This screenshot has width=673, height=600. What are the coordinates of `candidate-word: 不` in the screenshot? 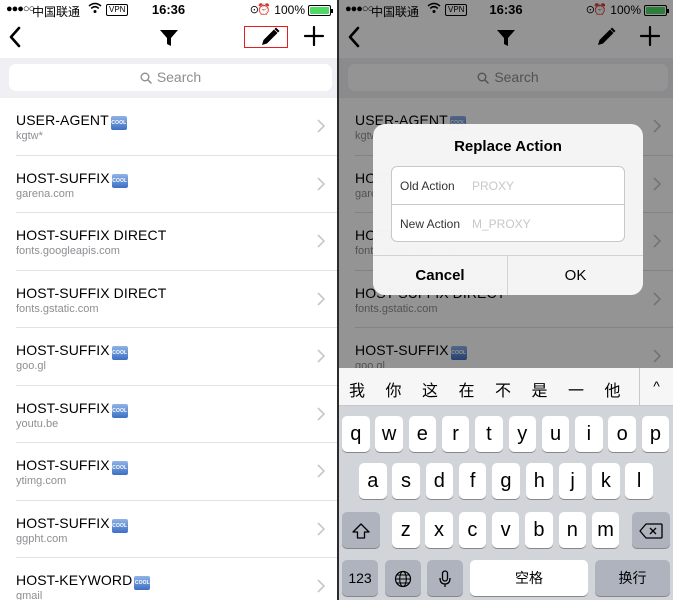 It's located at (503, 389).